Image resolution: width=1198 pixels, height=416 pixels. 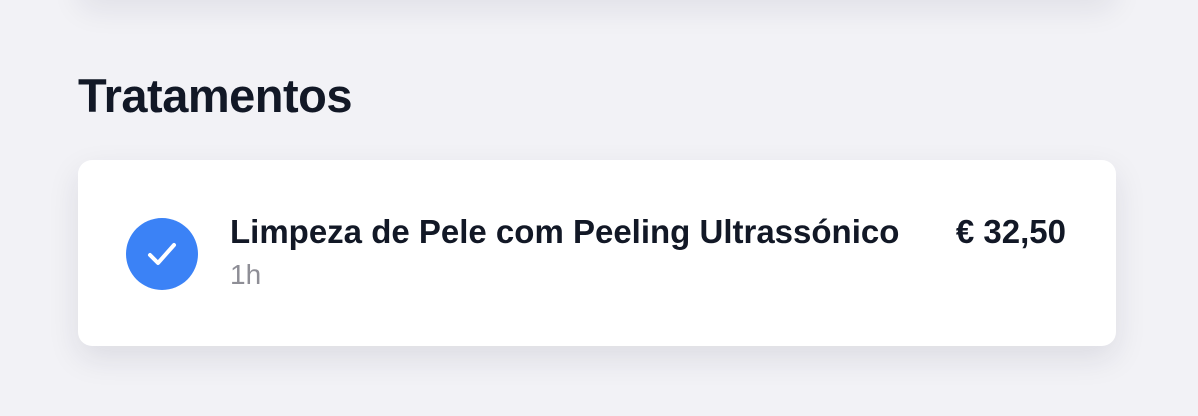 I want to click on checkmark-icon, so click(x=162, y=254).